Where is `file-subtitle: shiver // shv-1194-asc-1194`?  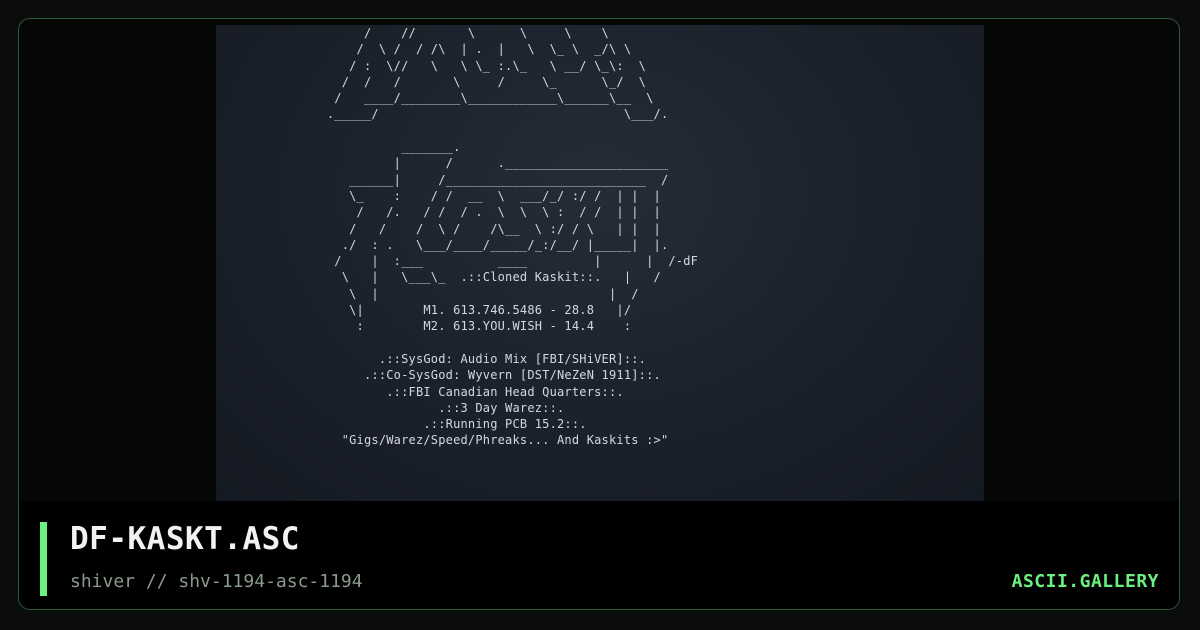
file-subtitle: shiver // shv-1194-asc-1194 is located at coordinates (216, 581).